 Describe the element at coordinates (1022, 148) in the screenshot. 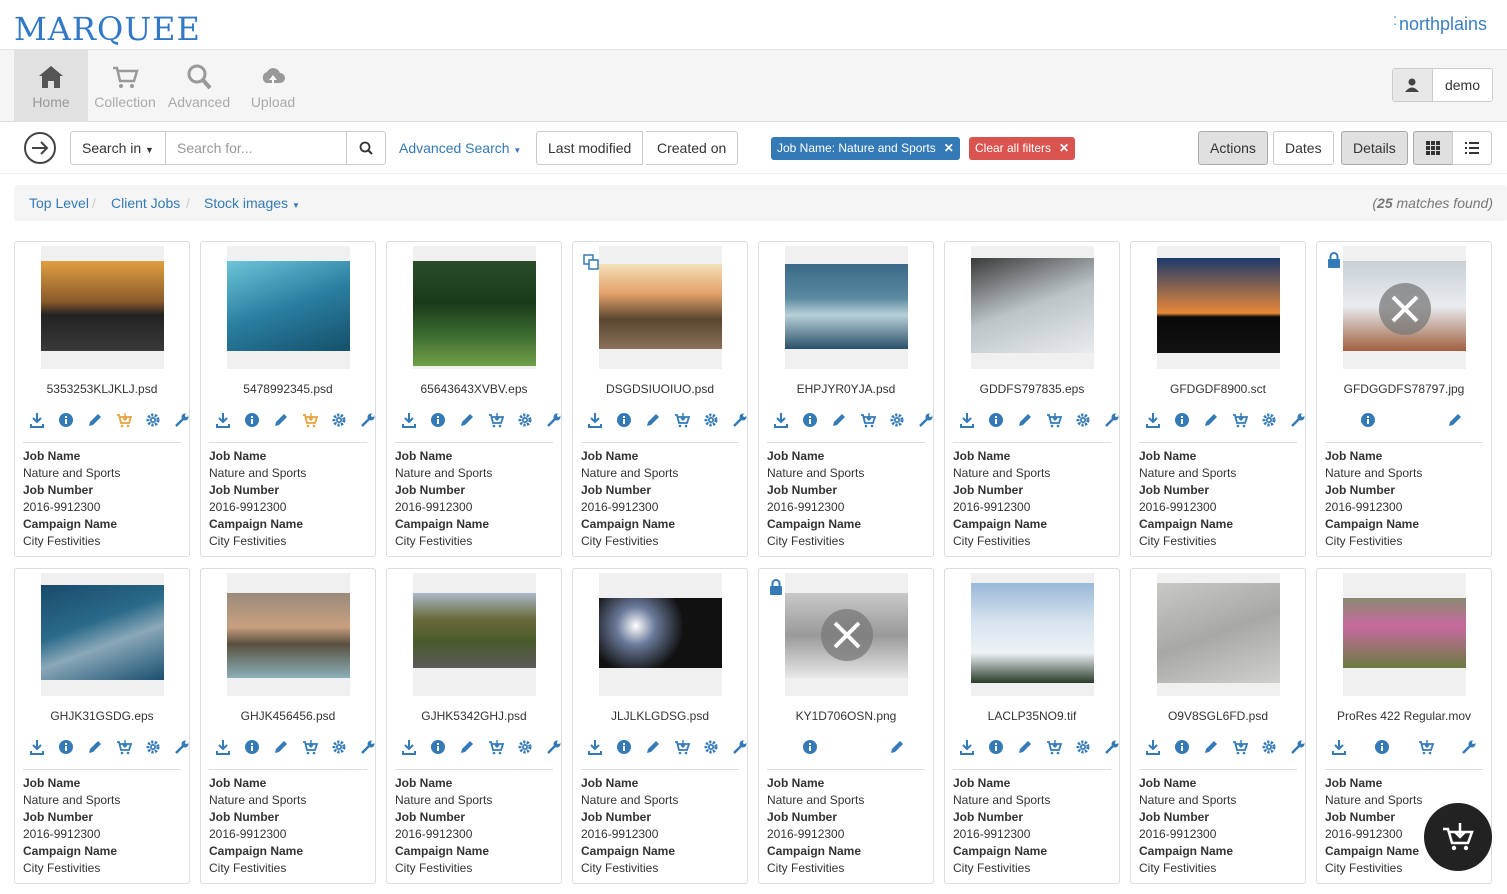

I see `clear-filters-tag: Clear all filters ✕` at that location.